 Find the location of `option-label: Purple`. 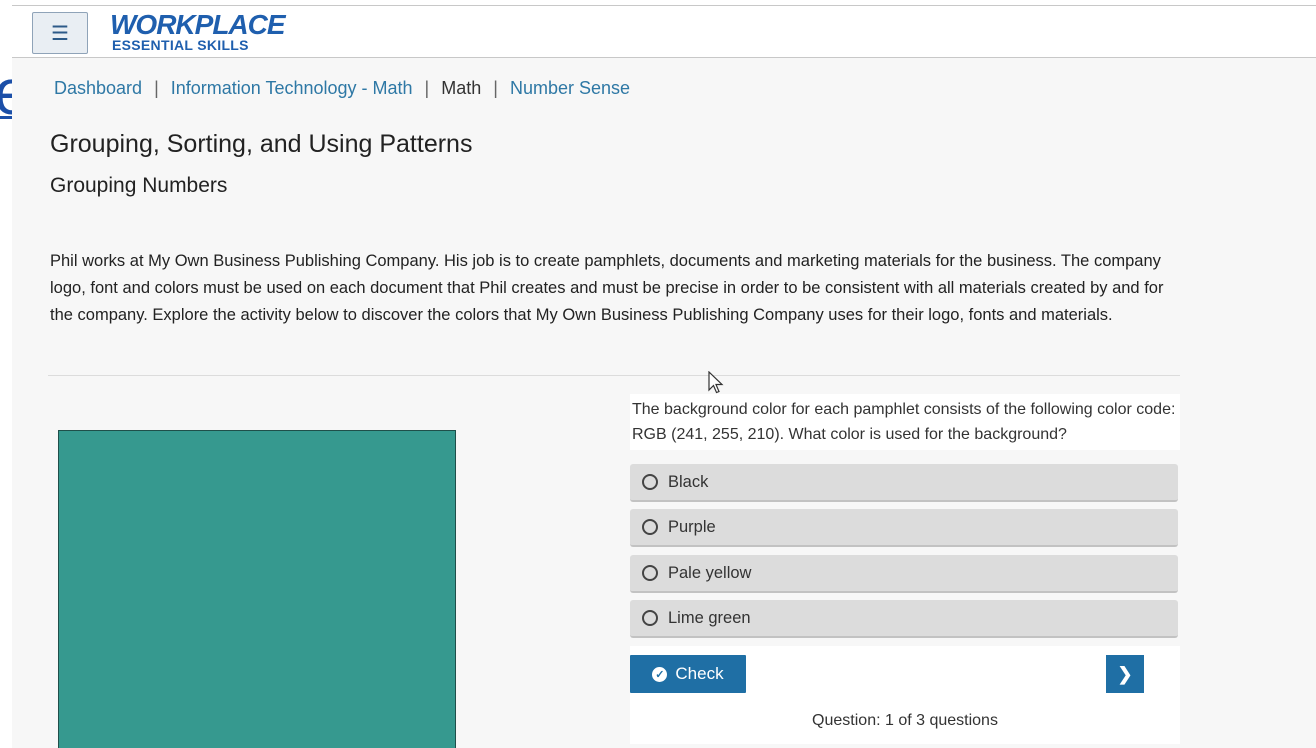

option-label: Purple is located at coordinates (692, 526).